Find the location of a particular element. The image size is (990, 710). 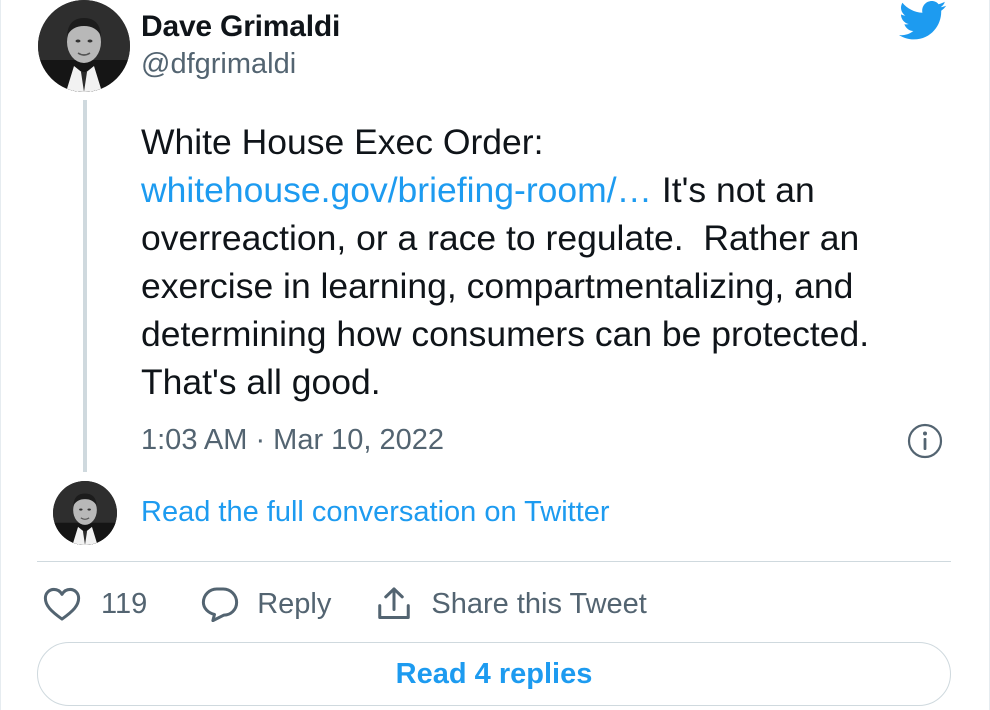

reply-button: Reply is located at coordinates (266, 604).